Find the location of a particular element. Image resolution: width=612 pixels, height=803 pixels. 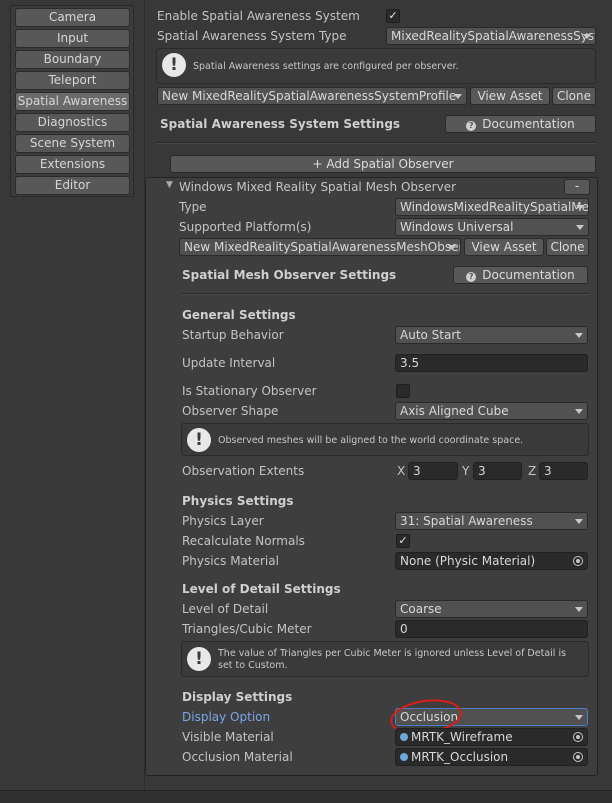

observer-shape-value: Axis Aligned Cube is located at coordinates (454, 411).